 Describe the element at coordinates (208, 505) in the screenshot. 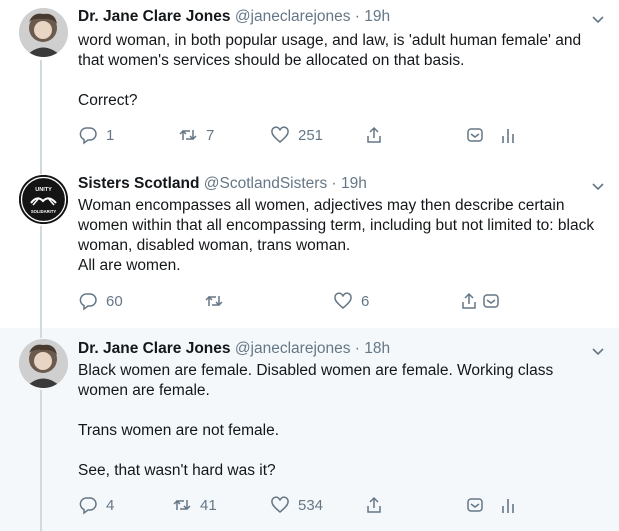

I see `retweet-count: 41` at that location.